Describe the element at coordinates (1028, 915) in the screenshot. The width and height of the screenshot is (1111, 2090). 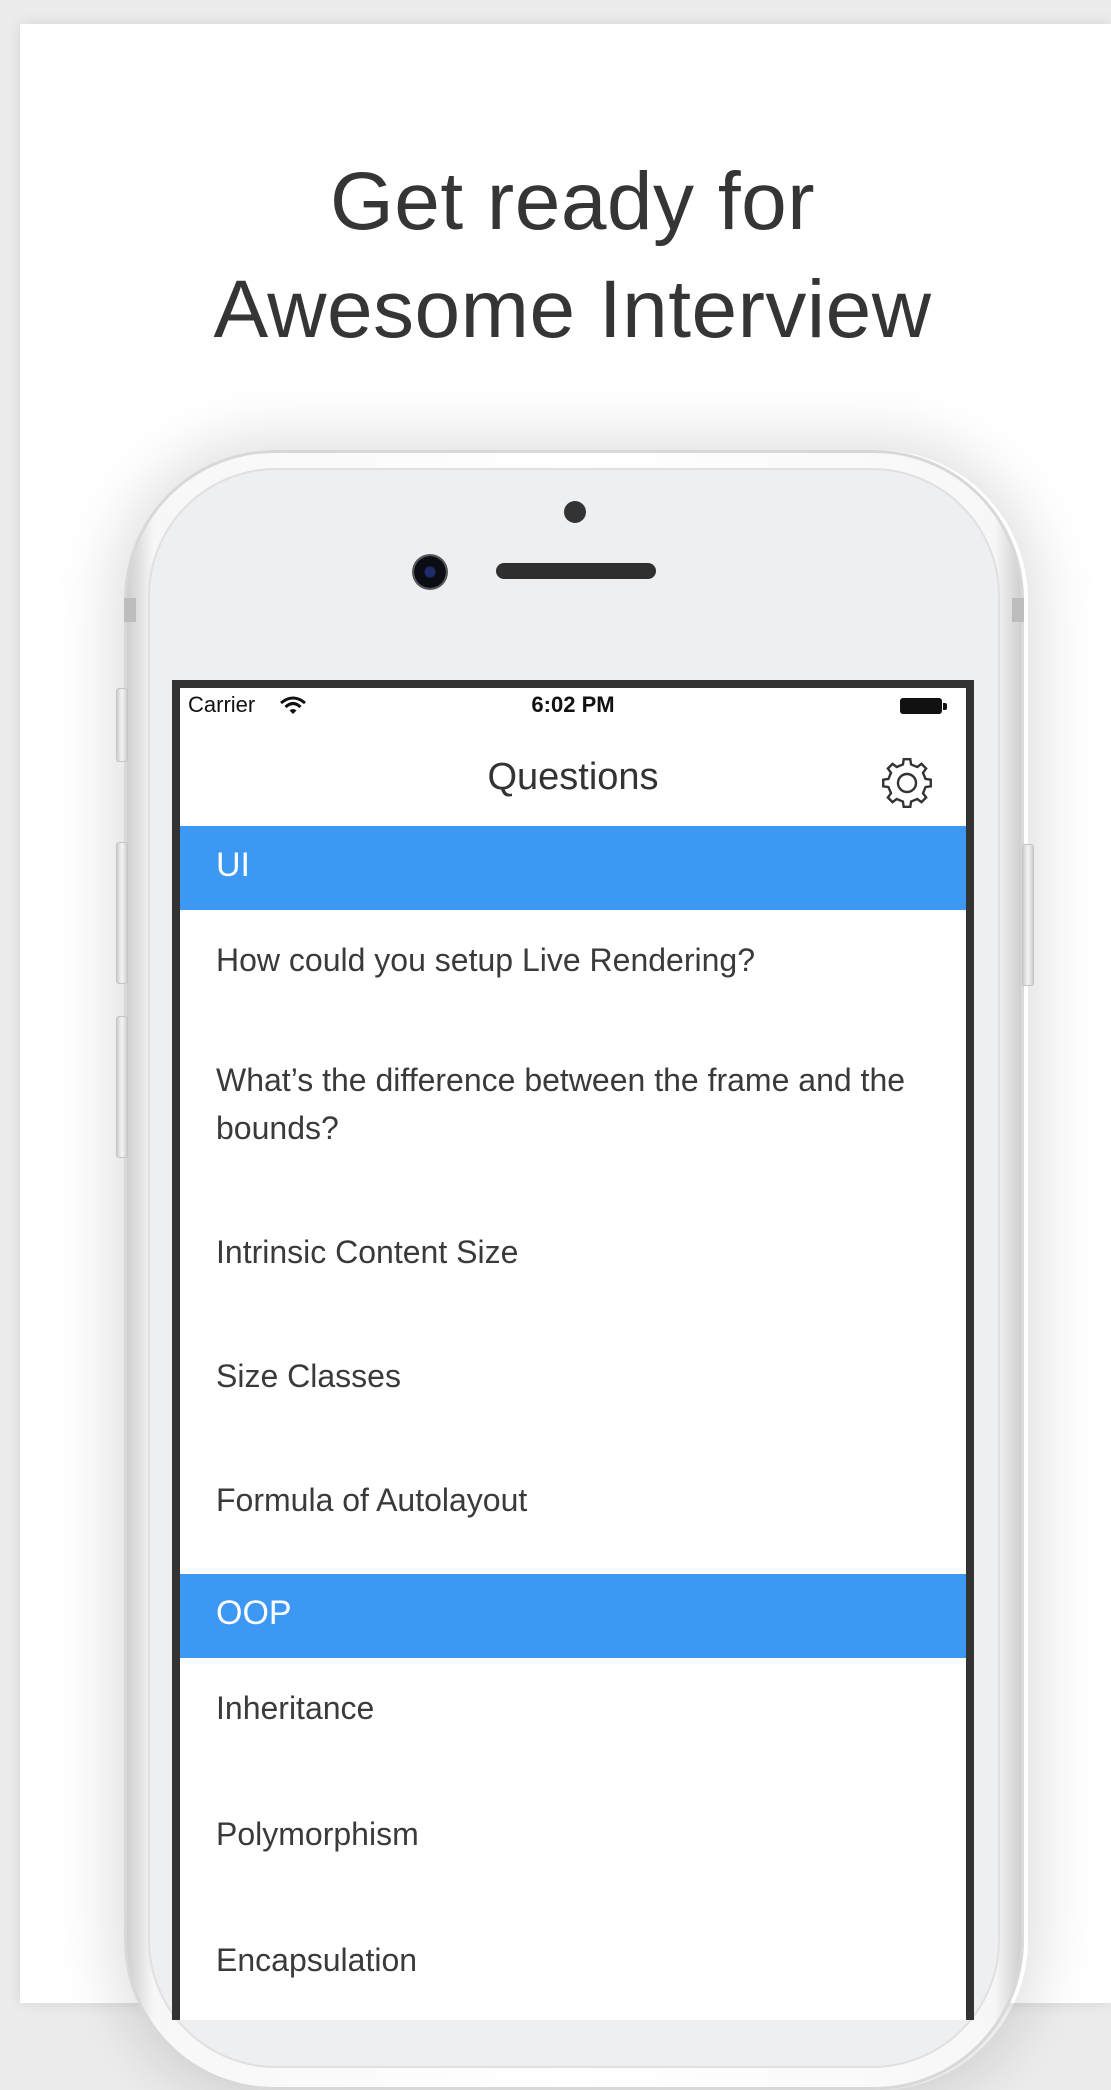
I see `power-button` at that location.